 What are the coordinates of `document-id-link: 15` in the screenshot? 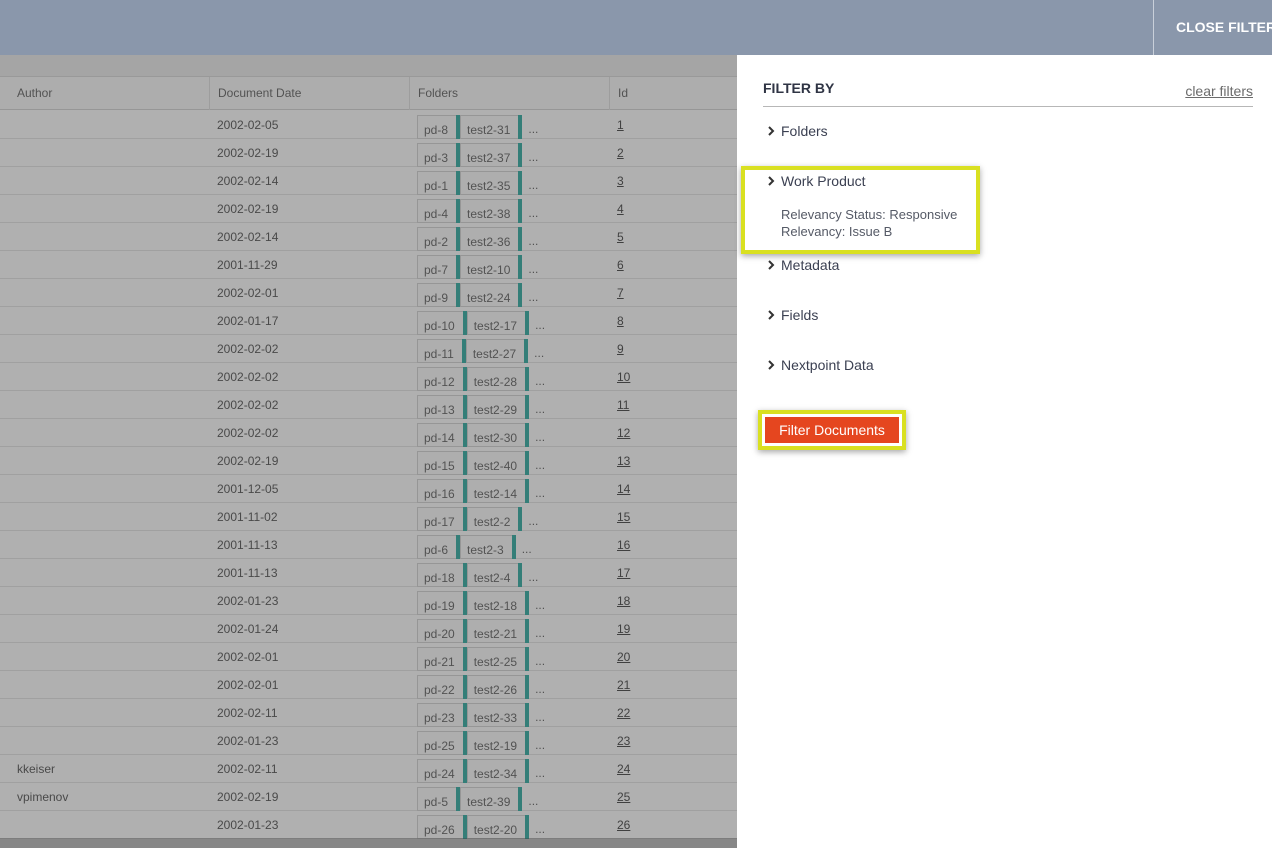 It's located at (623, 517).